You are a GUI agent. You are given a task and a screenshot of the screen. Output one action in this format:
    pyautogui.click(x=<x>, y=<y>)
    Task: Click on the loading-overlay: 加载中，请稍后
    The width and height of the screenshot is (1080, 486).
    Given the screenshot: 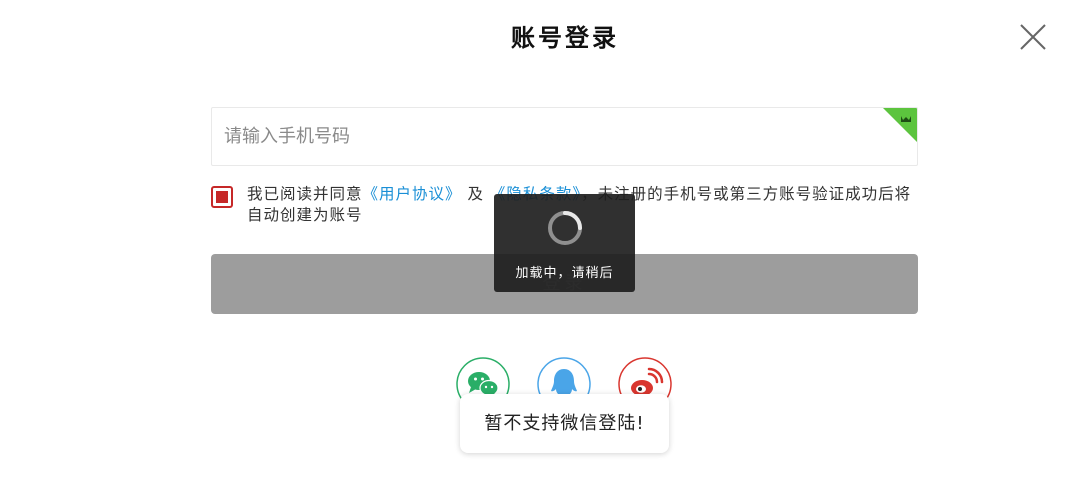 What is the action you would take?
    pyautogui.click(x=564, y=243)
    